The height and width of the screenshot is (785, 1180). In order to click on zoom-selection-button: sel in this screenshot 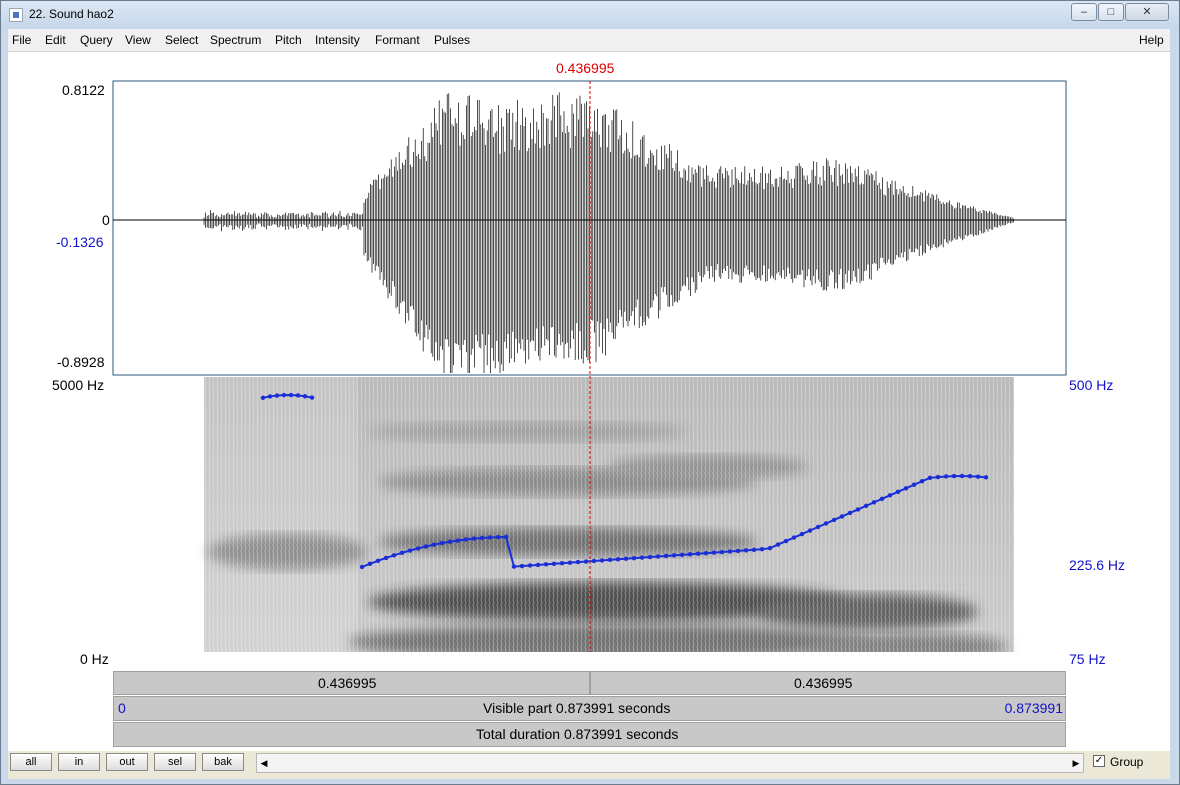, I will do `click(175, 762)`.